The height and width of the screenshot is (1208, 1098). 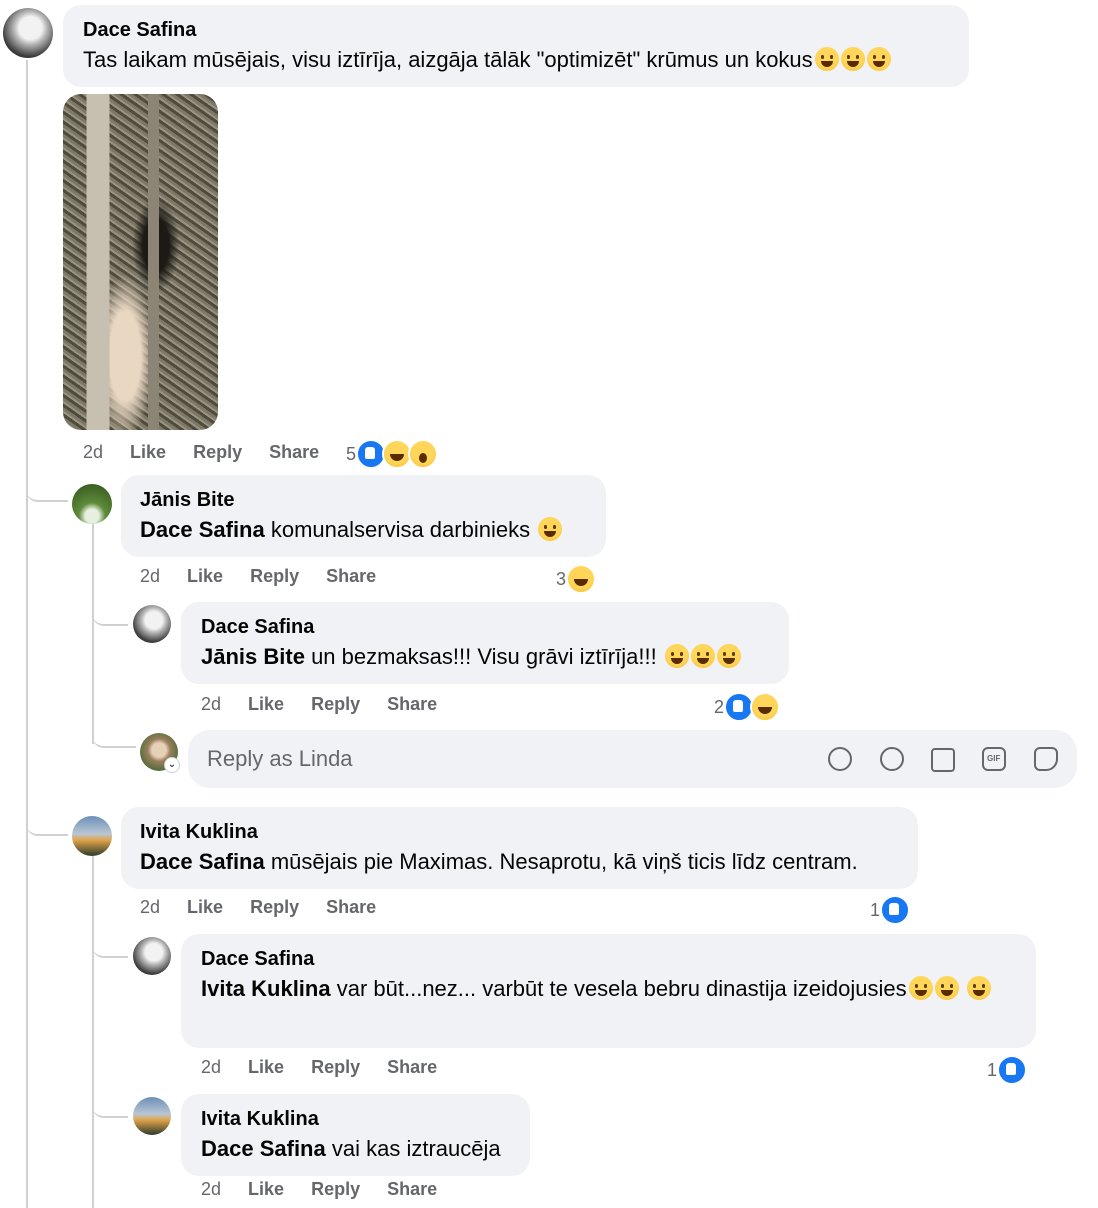 What do you see at coordinates (140, 262) in the screenshot?
I see `comment-photo` at bounding box center [140, 262].